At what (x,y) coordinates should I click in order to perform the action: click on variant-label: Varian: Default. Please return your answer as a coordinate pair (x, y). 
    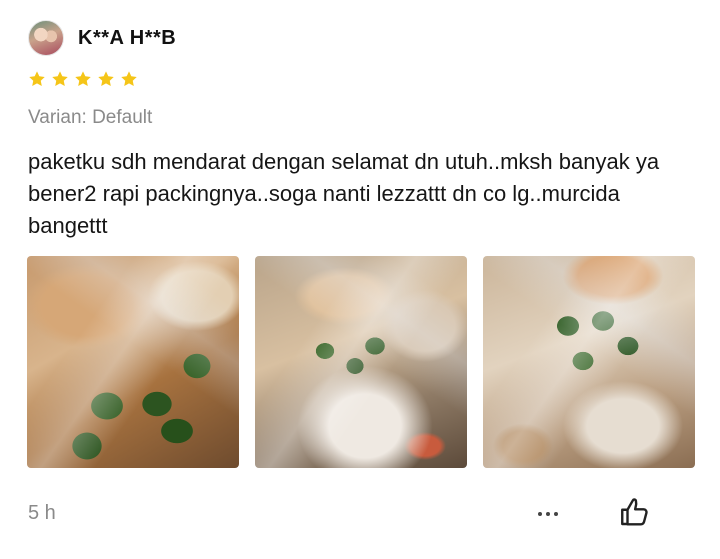
    Looking at the image, I should click on (90, 117).